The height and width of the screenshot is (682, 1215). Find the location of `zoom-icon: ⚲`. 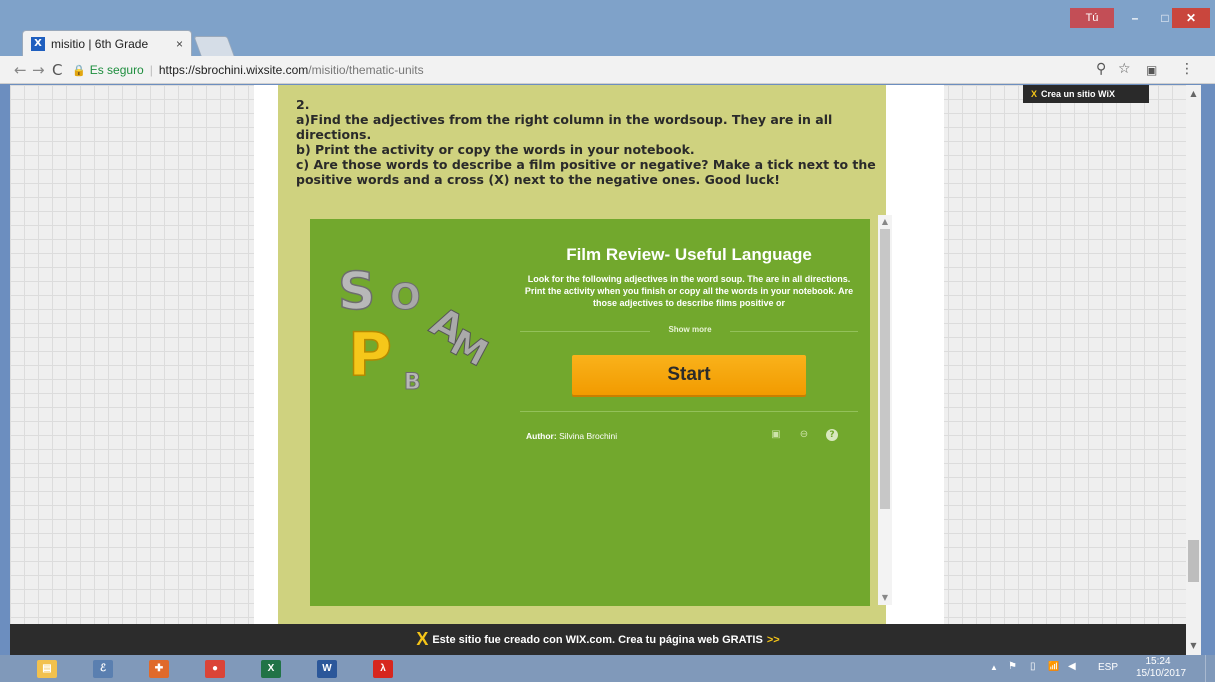

zoom-icon: ⚲ is located at coordinates (1101, 69).